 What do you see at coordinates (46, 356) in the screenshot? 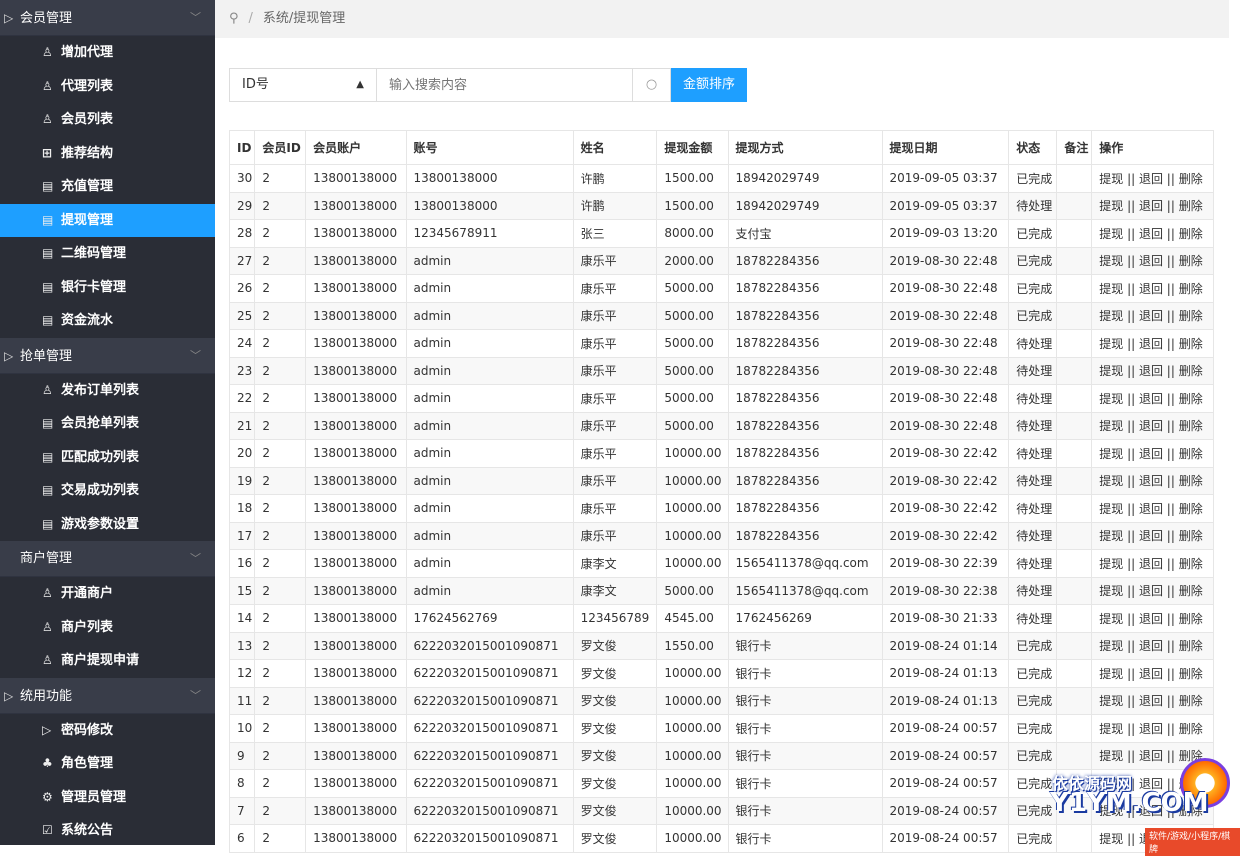
I see `sidebar-group-label: 抢单管理` at bounding box center [46, 356].